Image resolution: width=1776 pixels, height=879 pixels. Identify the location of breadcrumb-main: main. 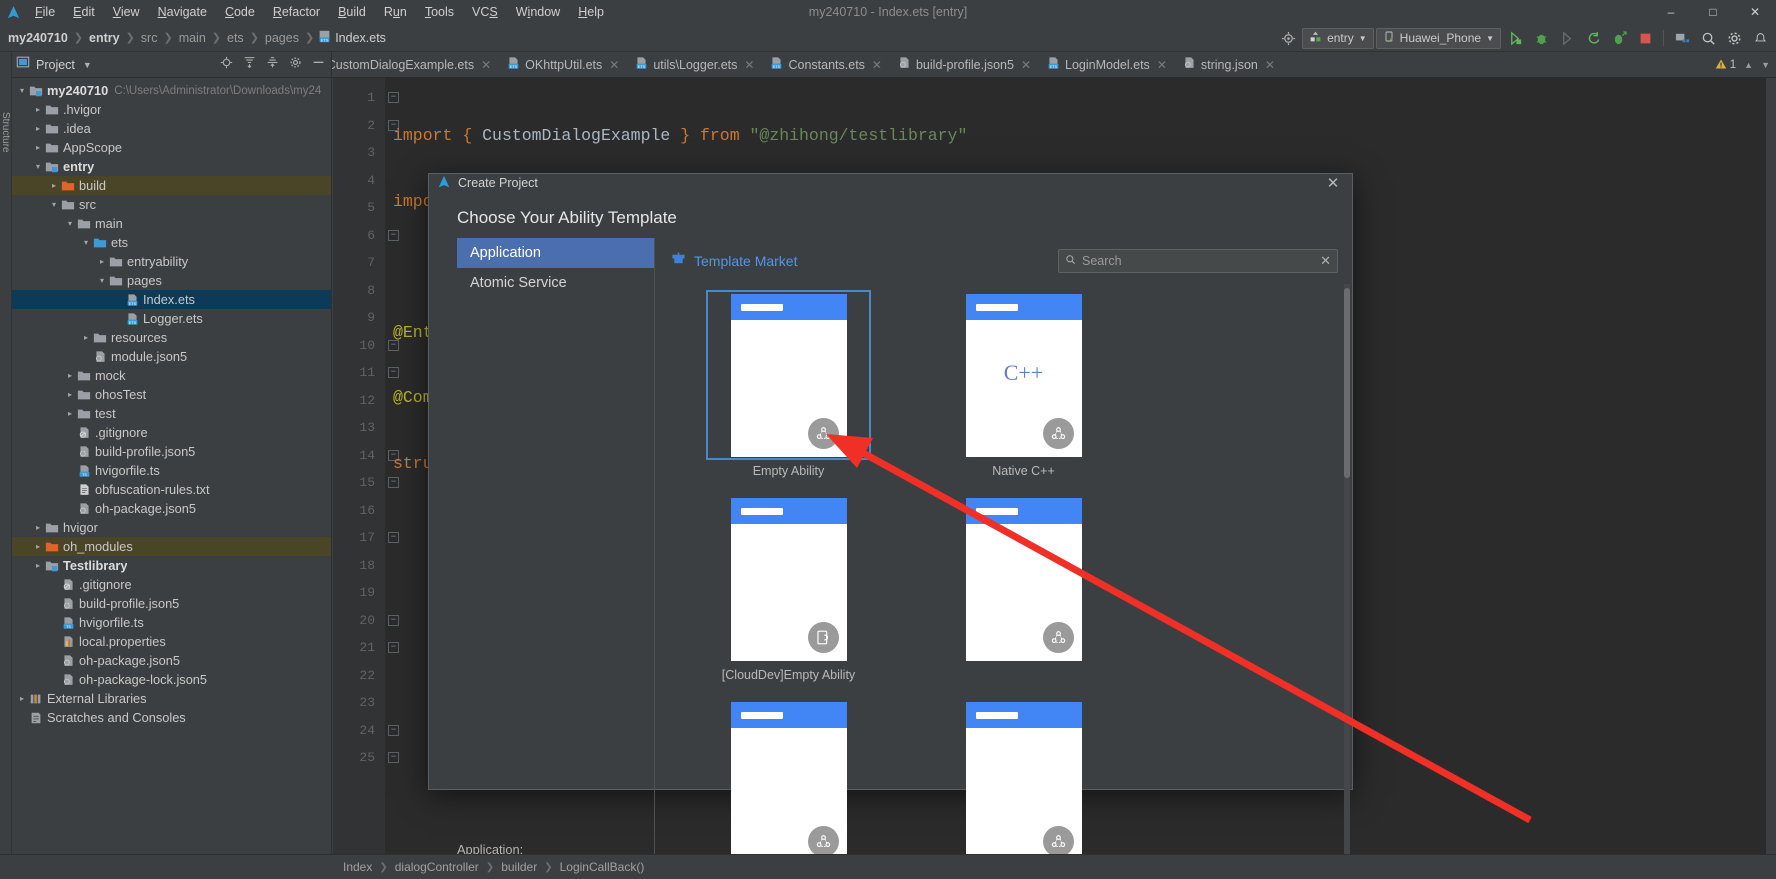
(192, 38).